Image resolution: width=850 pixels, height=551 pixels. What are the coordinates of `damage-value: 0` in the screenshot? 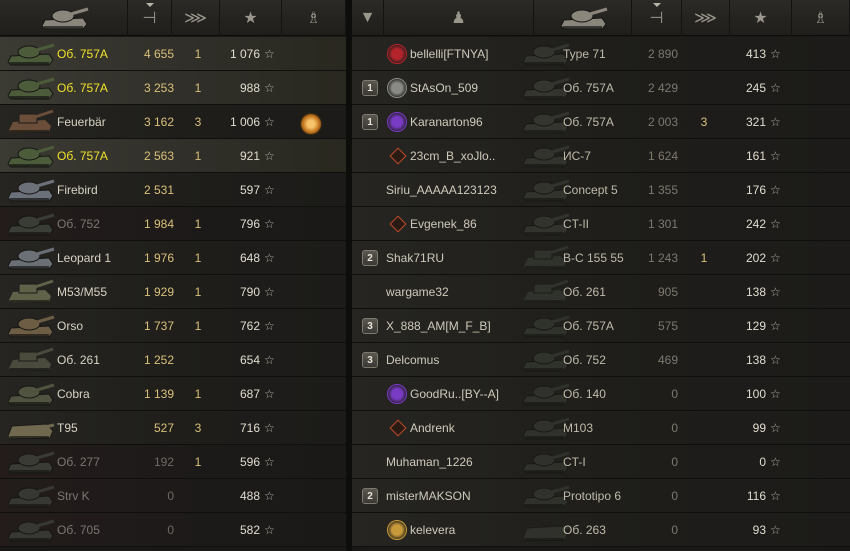 It's located at (674, 462).